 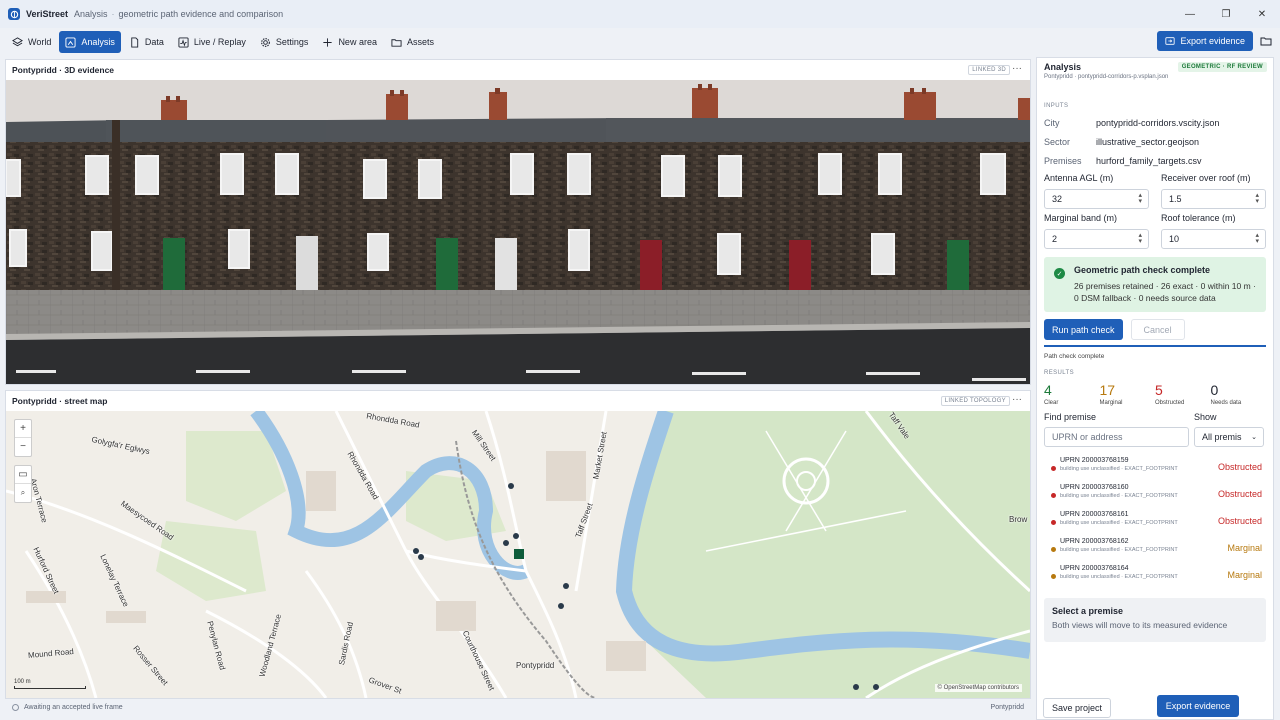 I want to click on tab-settings-label: Settings, so click(x=292, y=42).